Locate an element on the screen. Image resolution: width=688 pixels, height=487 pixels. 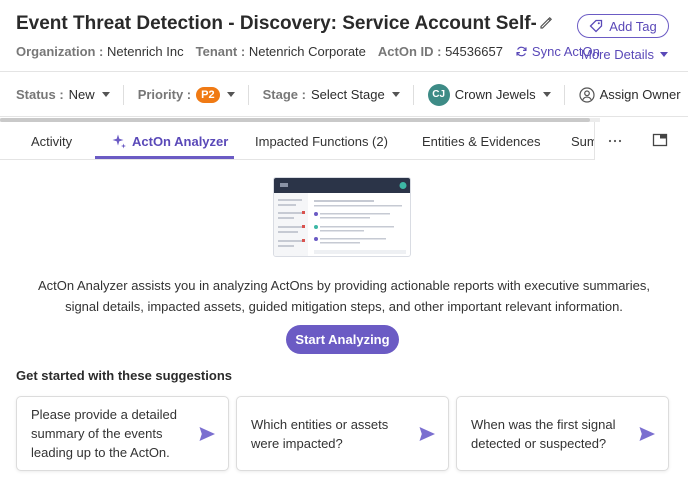
tab-activity: Activity is located at coordinates (51, 141).